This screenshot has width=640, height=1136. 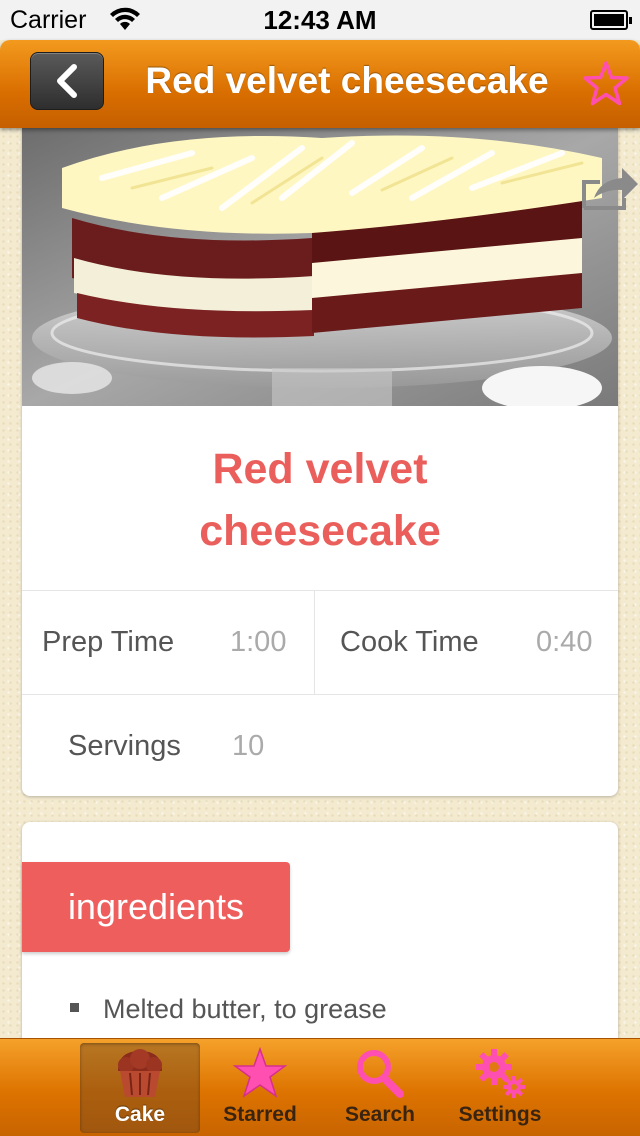 I want to click on servings-value: 10, so click(x=248, y=746).